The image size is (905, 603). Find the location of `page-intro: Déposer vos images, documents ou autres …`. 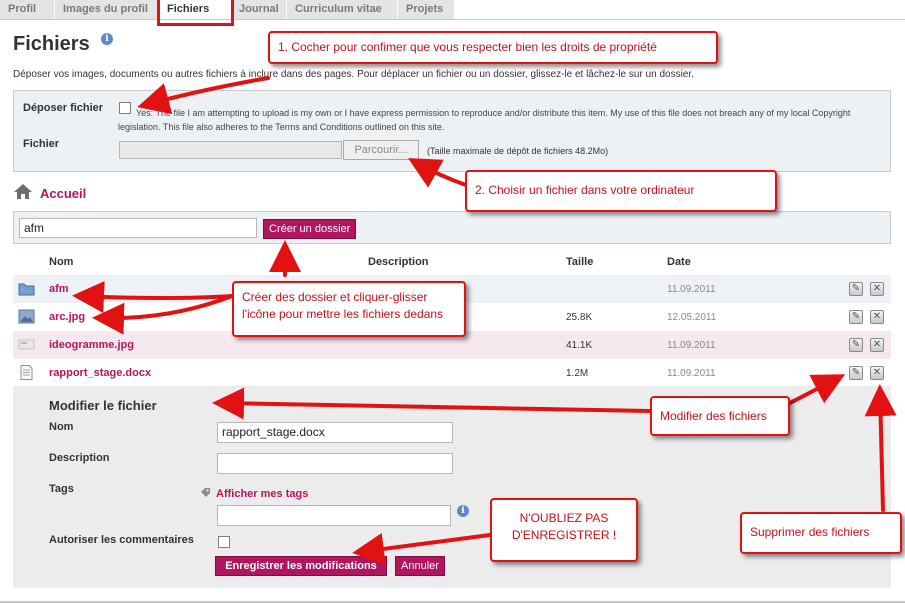

page-intro: Déposer vos images, documents ou autres … is located at coordinates (353, 74).